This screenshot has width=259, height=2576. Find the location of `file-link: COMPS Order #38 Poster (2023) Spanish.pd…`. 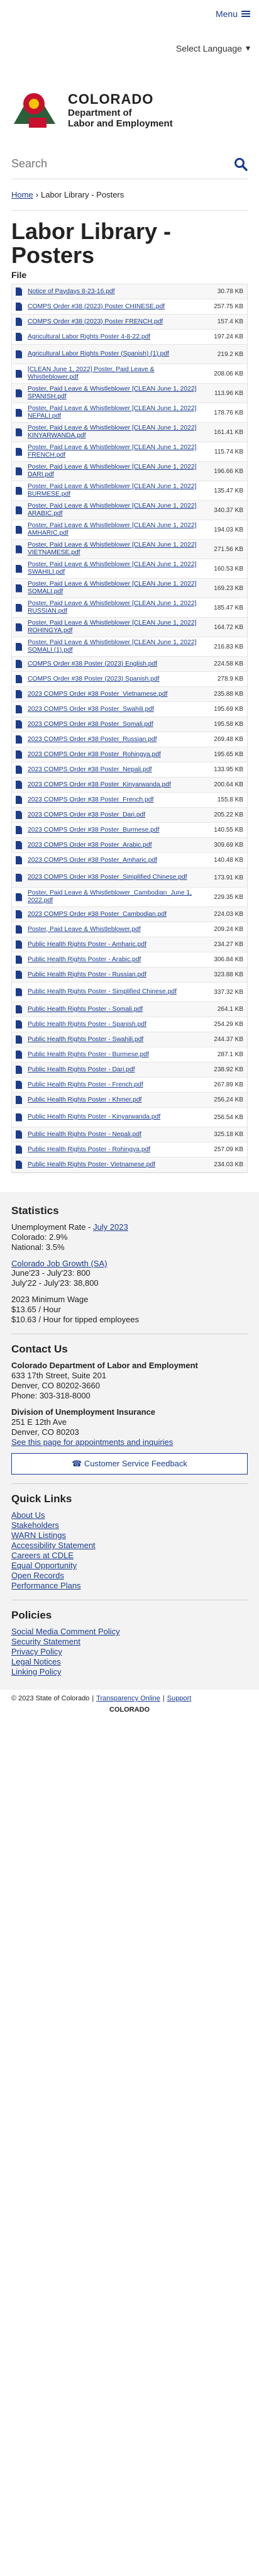

file-link: COMPS Order #38 Poster (2023) Spanish.pd… is located at coordinates (117, 679).